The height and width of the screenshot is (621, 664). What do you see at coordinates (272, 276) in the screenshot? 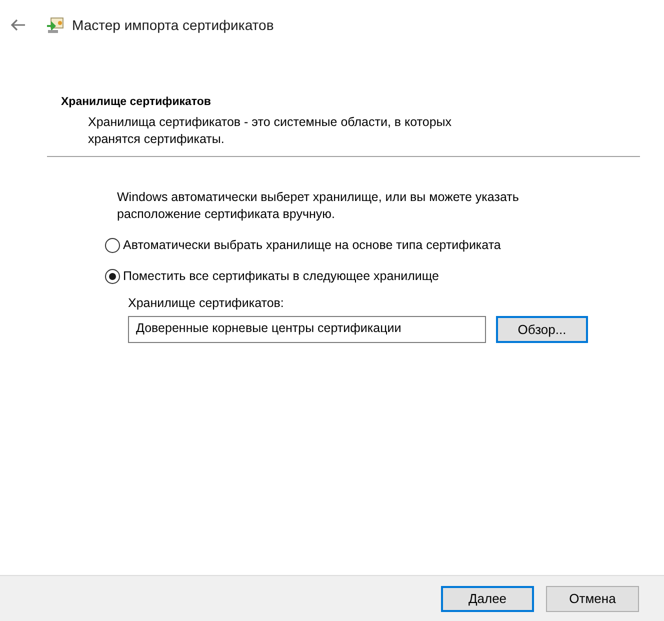
I see `radio-option: Поместить все сертификаты в следующее хранилище` at bounding box center [272, 276].